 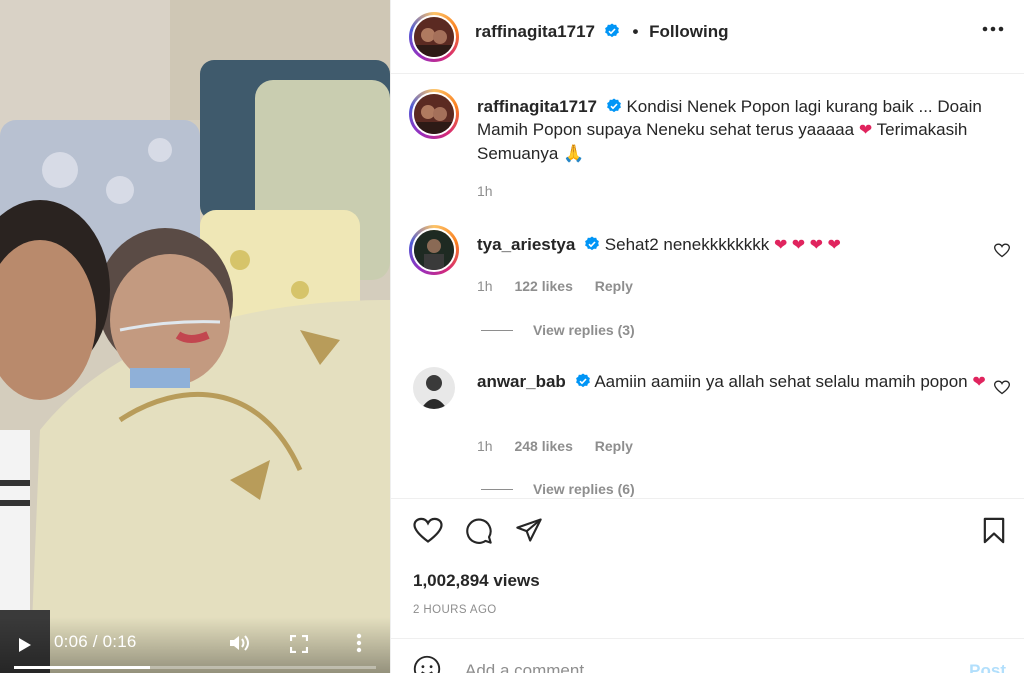 What do you see at coordinates (25, 645) in the screenshot?
I see `play-icon` at bounding box center [25, 645].